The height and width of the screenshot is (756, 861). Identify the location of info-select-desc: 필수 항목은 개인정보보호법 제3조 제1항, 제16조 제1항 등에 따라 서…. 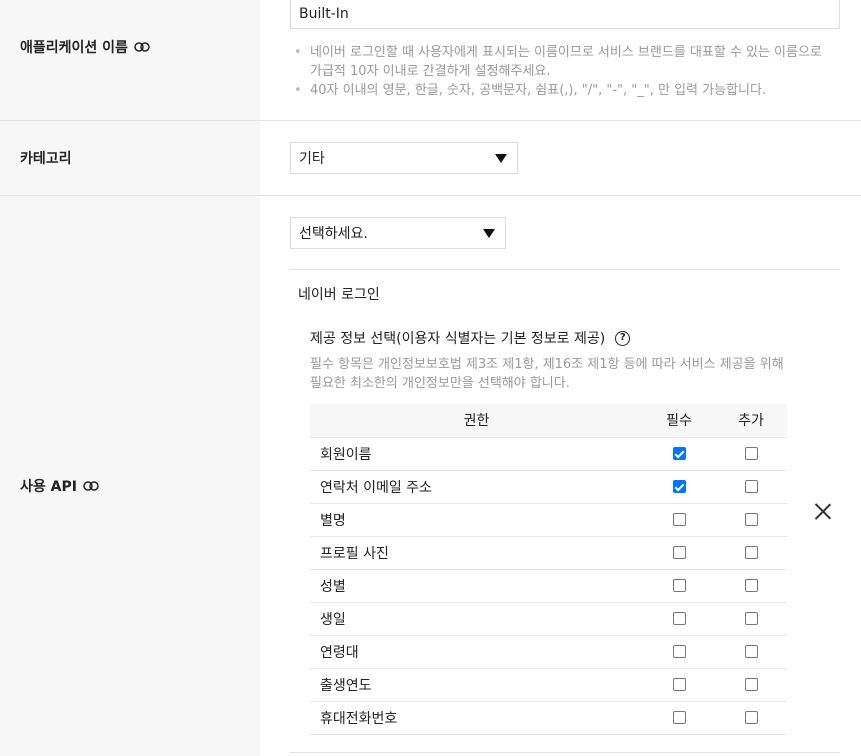
(547, 374).